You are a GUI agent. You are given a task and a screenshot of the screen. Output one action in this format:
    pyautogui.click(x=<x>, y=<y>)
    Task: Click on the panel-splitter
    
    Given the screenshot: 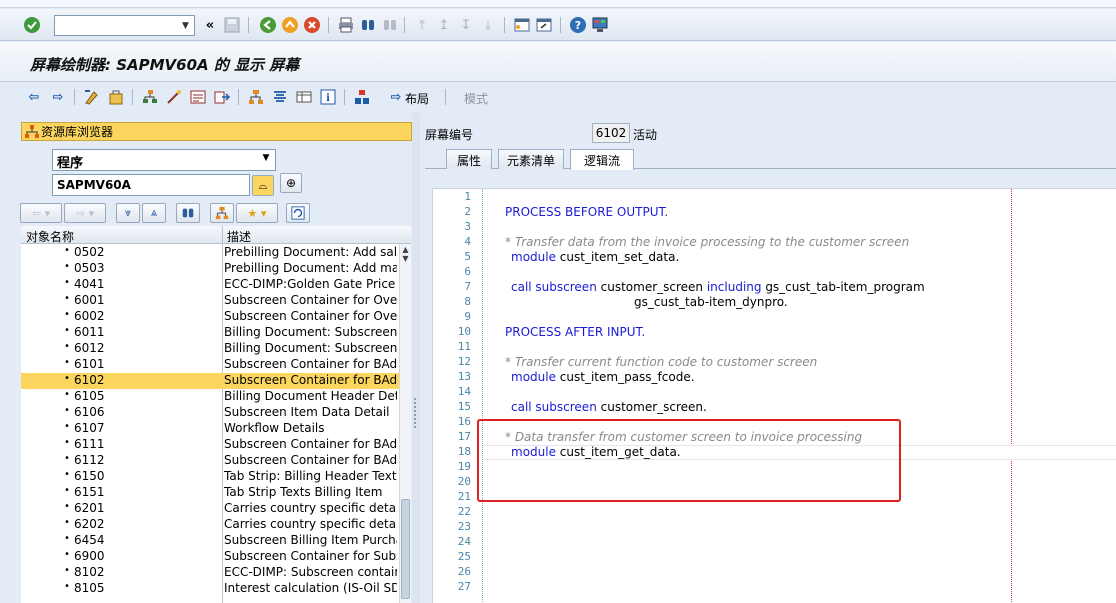 What is the action you would take?
    pyautogui.click(x=416, y=358)
    